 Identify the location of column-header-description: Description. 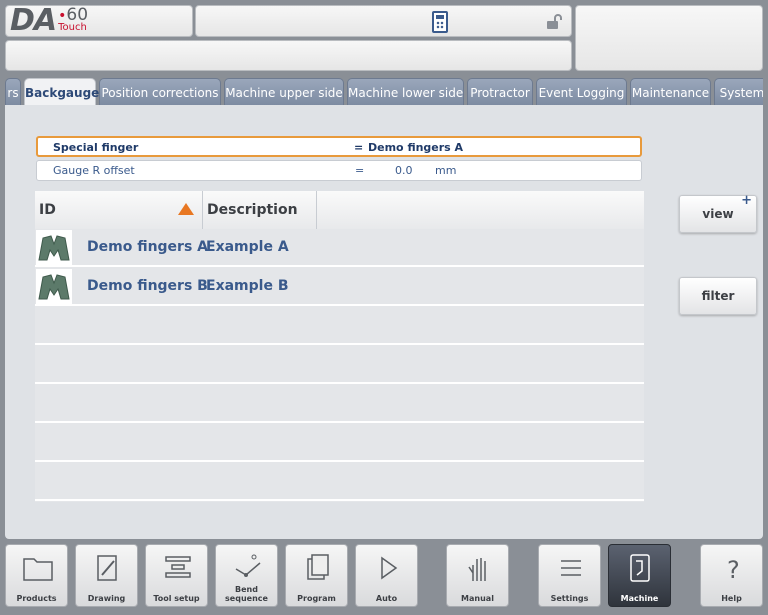
(260, 210).